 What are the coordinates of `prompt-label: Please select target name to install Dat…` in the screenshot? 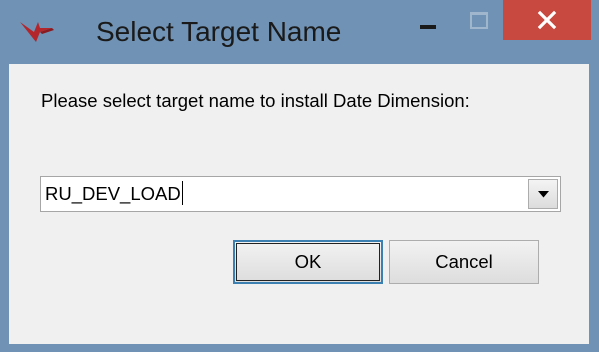 It's located at (255, 100).